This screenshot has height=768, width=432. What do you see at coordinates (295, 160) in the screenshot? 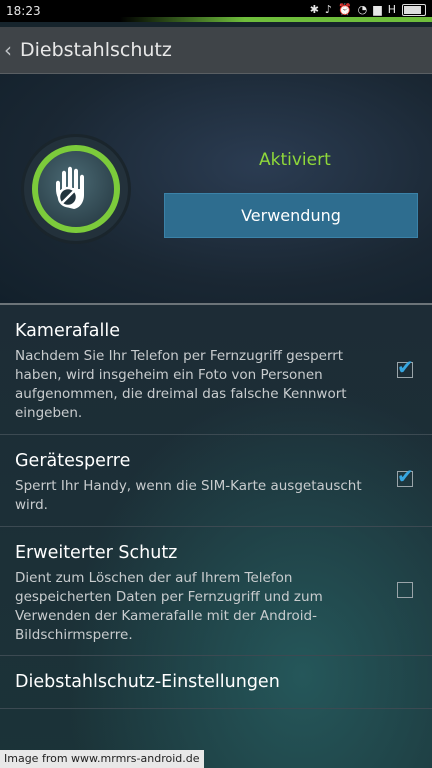
I see `protection-status: Aktiviert` at bounding box center [295, 160].